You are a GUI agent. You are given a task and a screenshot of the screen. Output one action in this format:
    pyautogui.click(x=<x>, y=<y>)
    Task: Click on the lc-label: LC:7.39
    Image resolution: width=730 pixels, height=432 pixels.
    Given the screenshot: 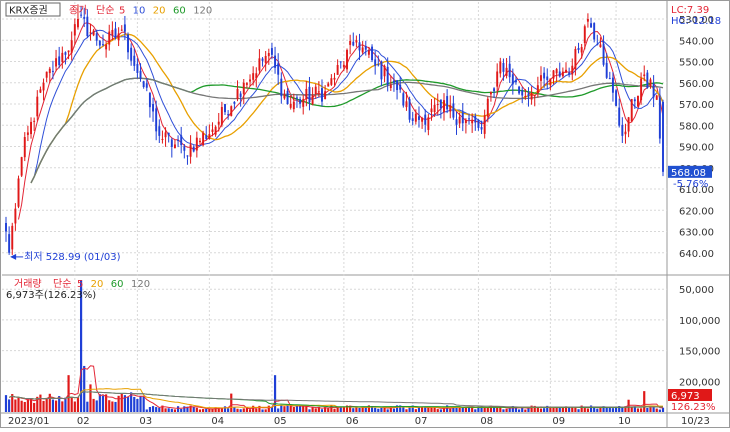 What is the action you would take?
    pyautogui.click(x=690, y=10)
    